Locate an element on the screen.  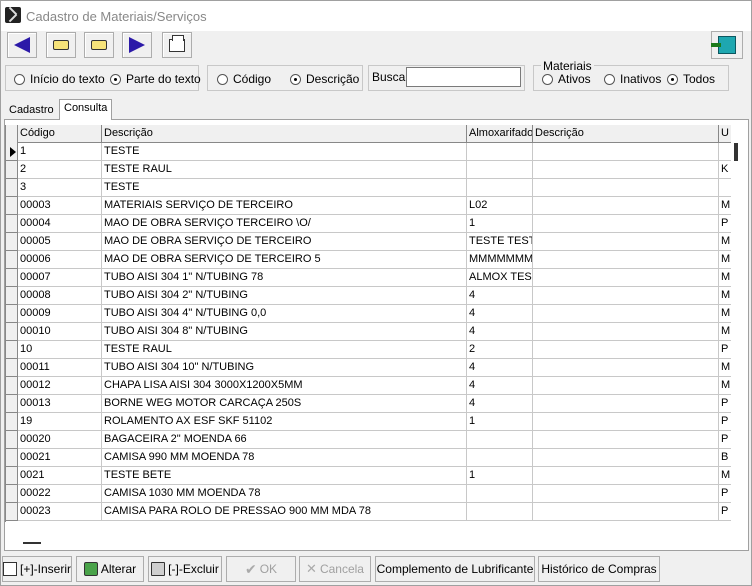
first-record-button is located at coordinates (22, 45).